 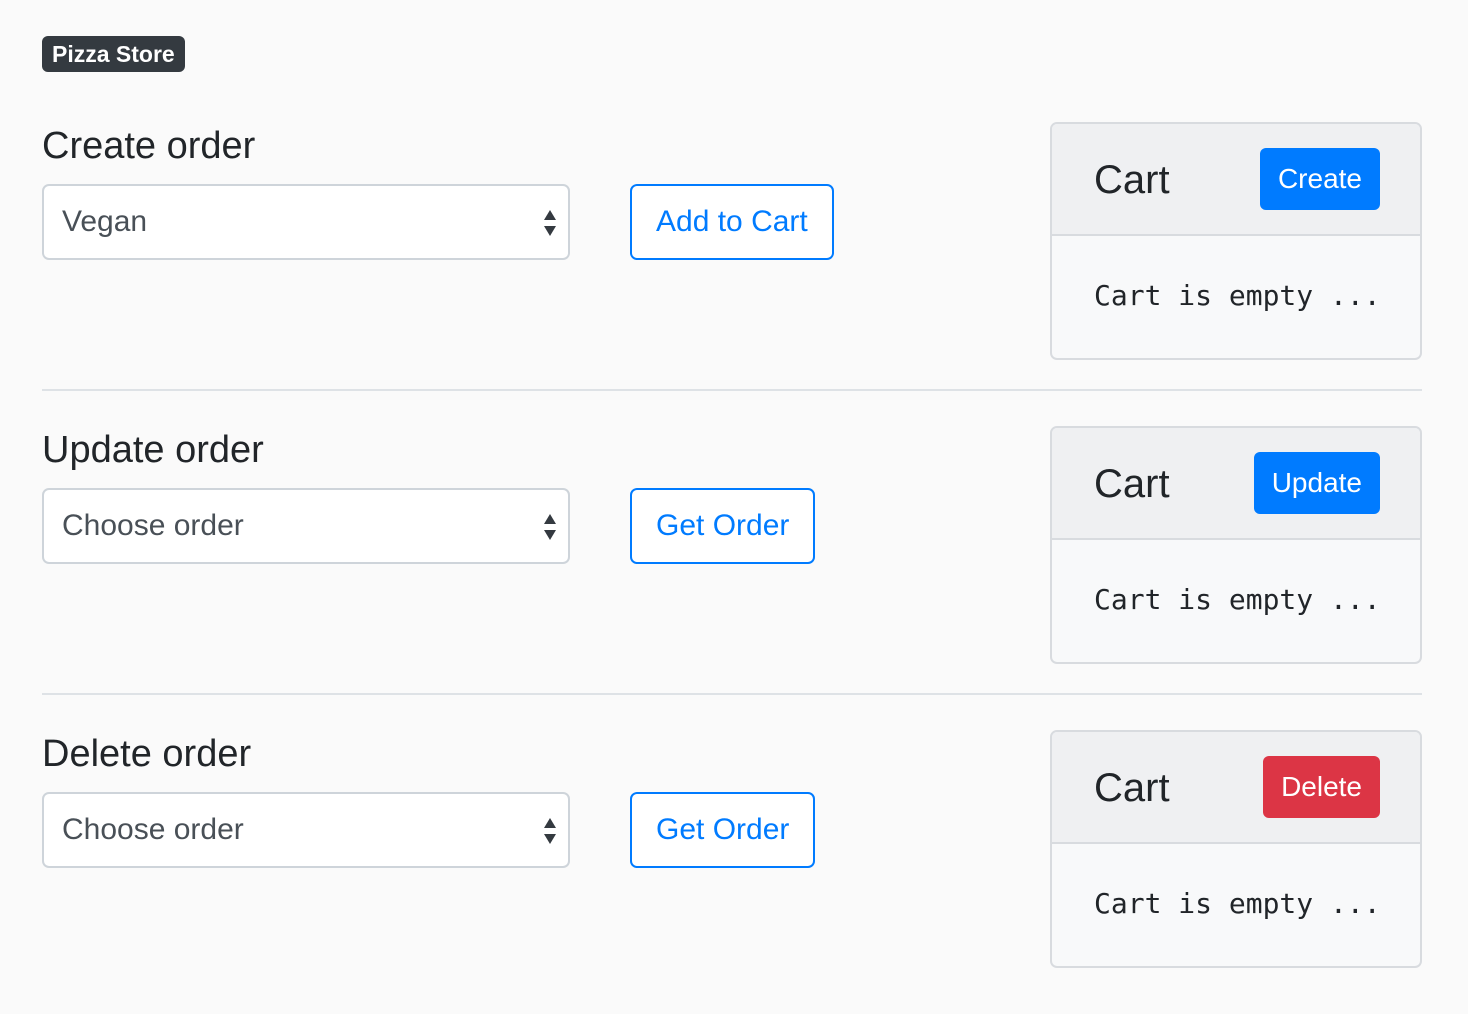 I want to click on delete-order-select-value: Choose order, so click(x=153, y=829).